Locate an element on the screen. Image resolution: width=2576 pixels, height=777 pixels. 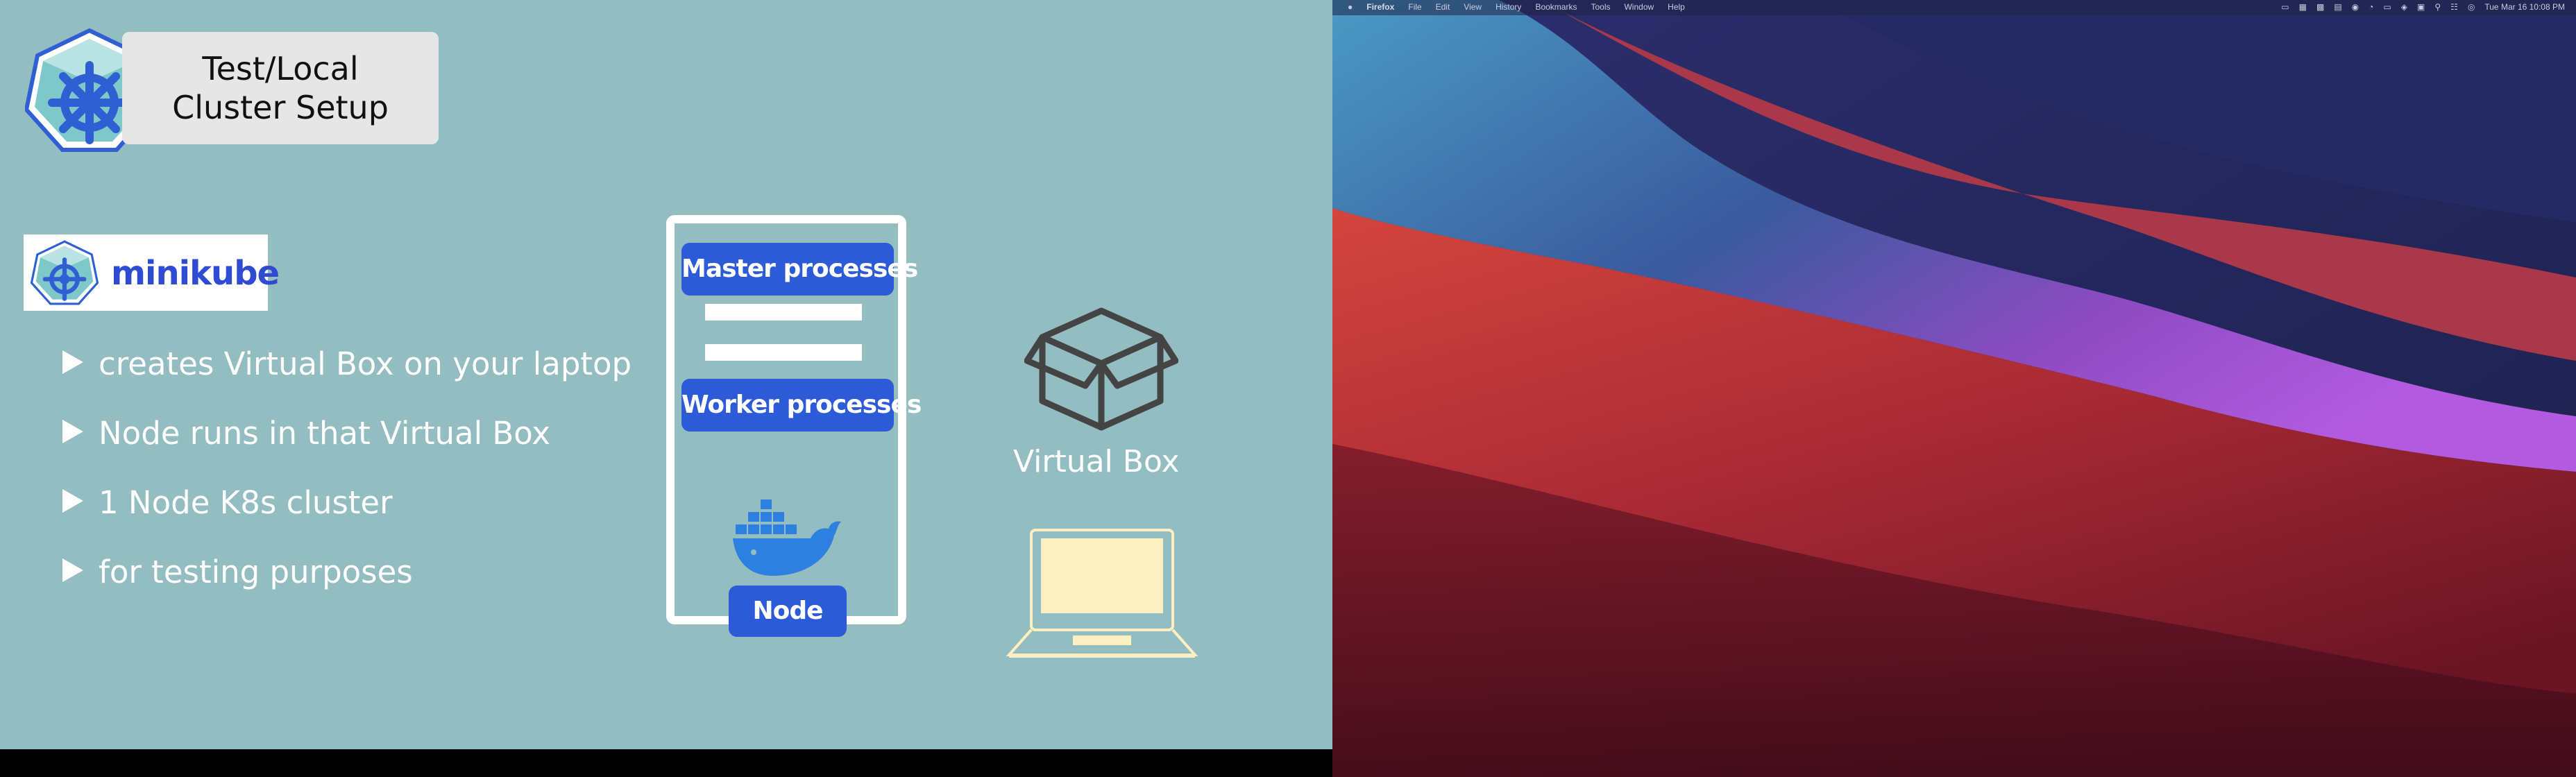
minikube-logo: minikube is located at coordinates (152, 272).